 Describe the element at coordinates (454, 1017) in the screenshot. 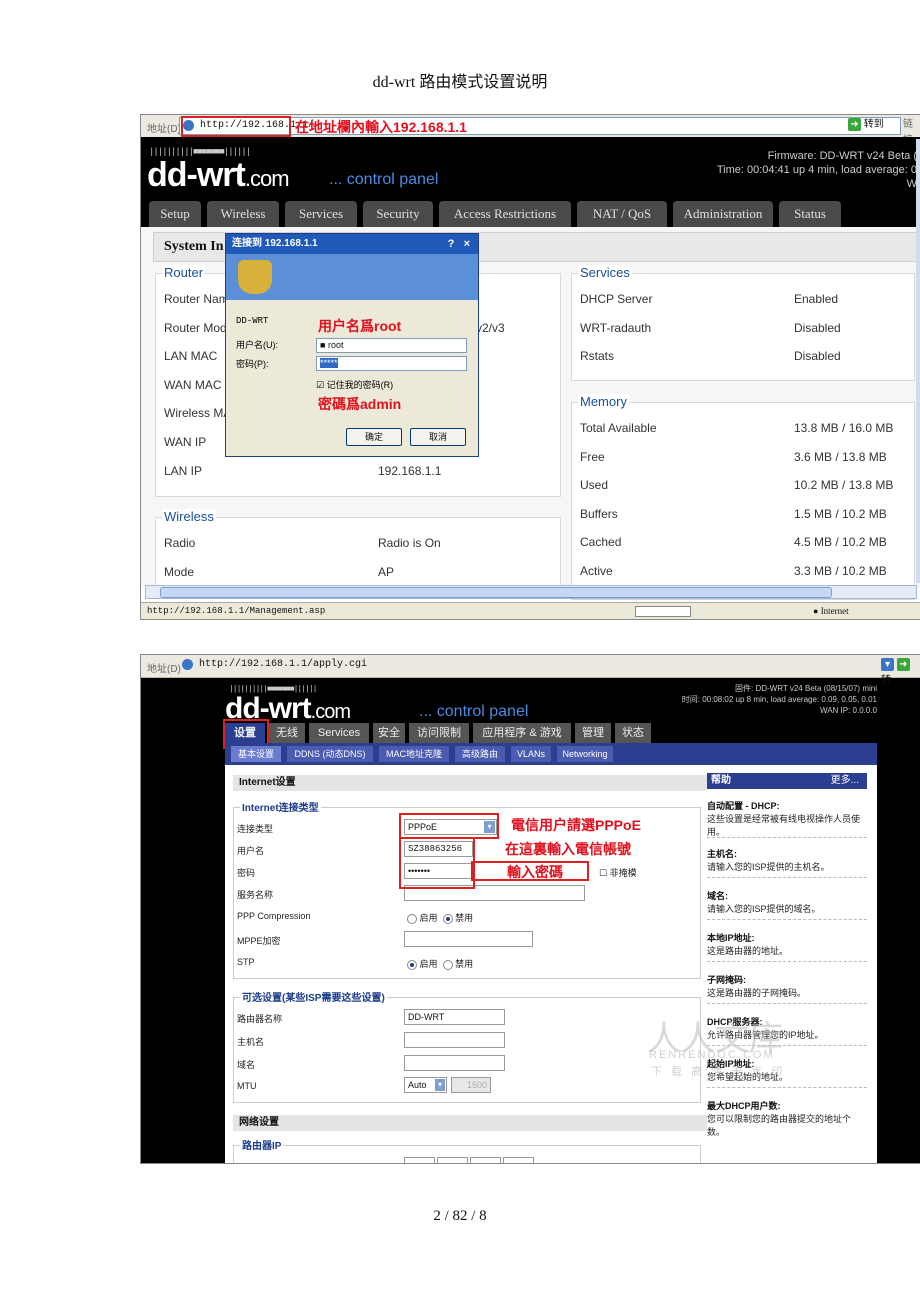

I see `router-name-input: DD-WRT` at that location.